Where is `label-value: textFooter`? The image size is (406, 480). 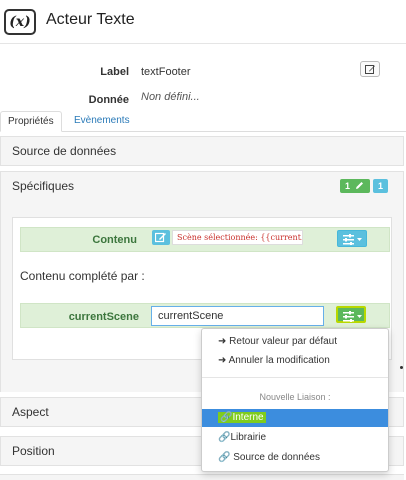 label-value: textFooter is located at coordinates (166, 72).